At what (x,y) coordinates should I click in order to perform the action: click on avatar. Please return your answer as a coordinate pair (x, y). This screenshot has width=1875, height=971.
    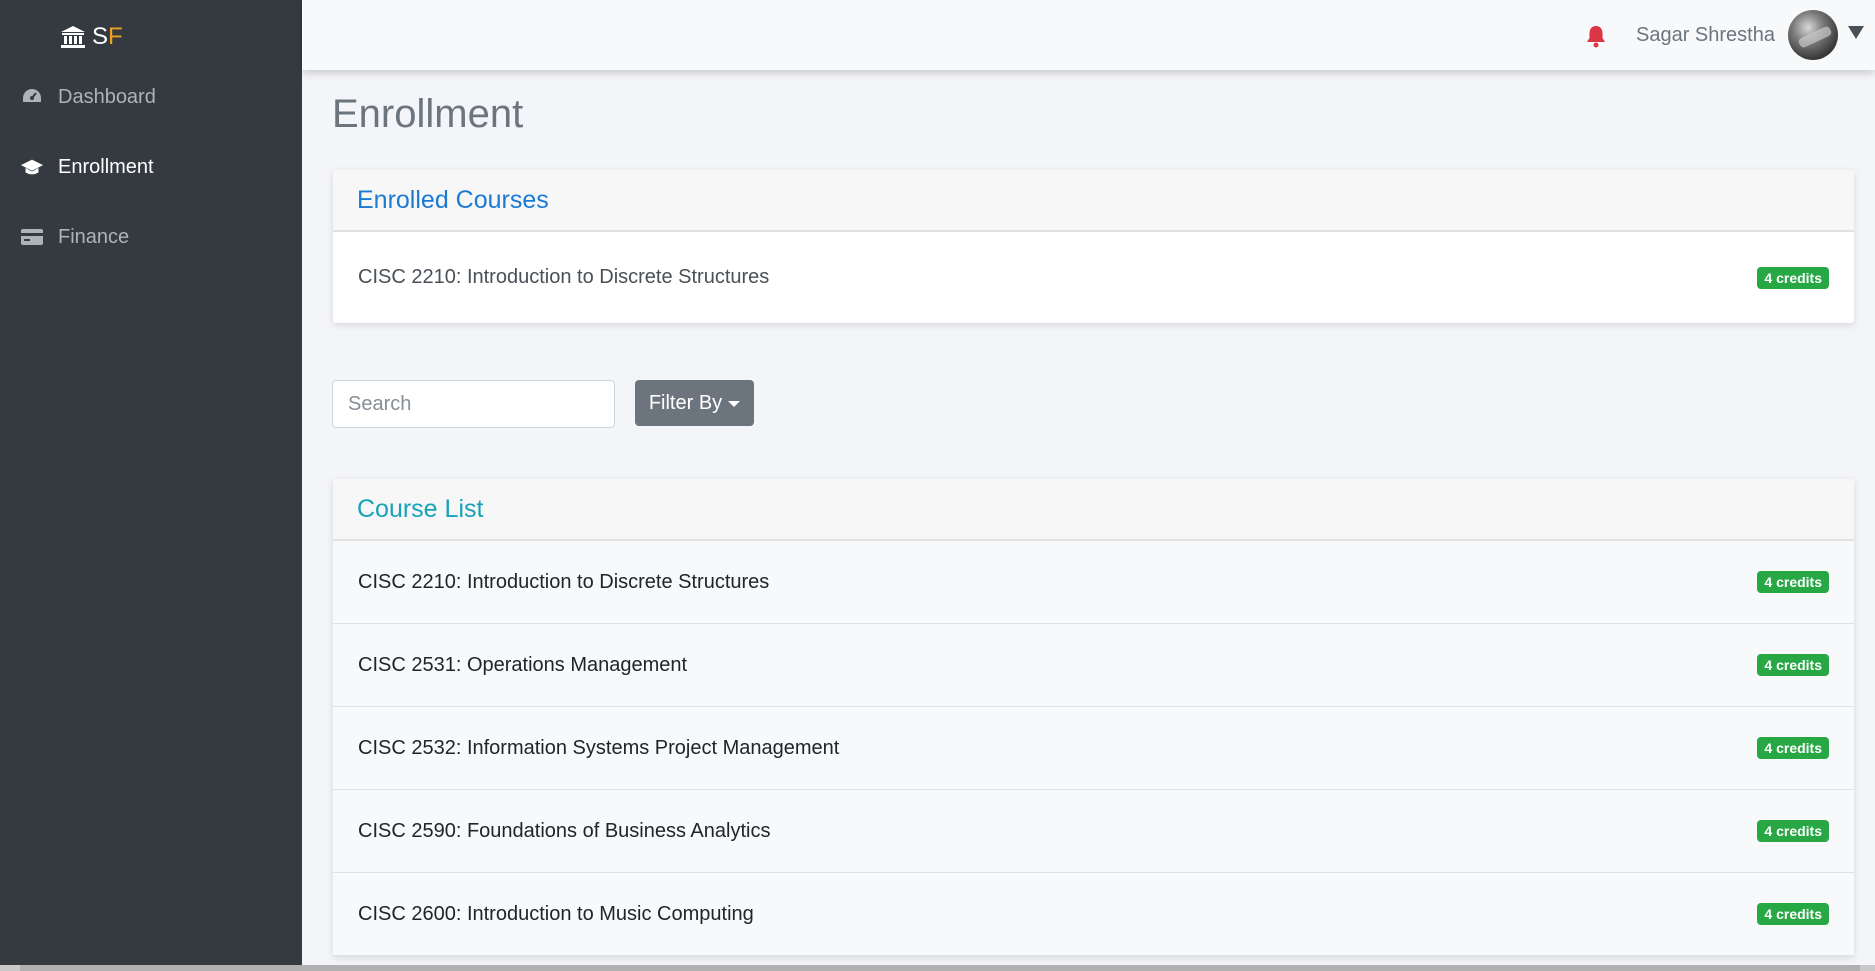
    Looking at the image, I should click on (1813, 35).